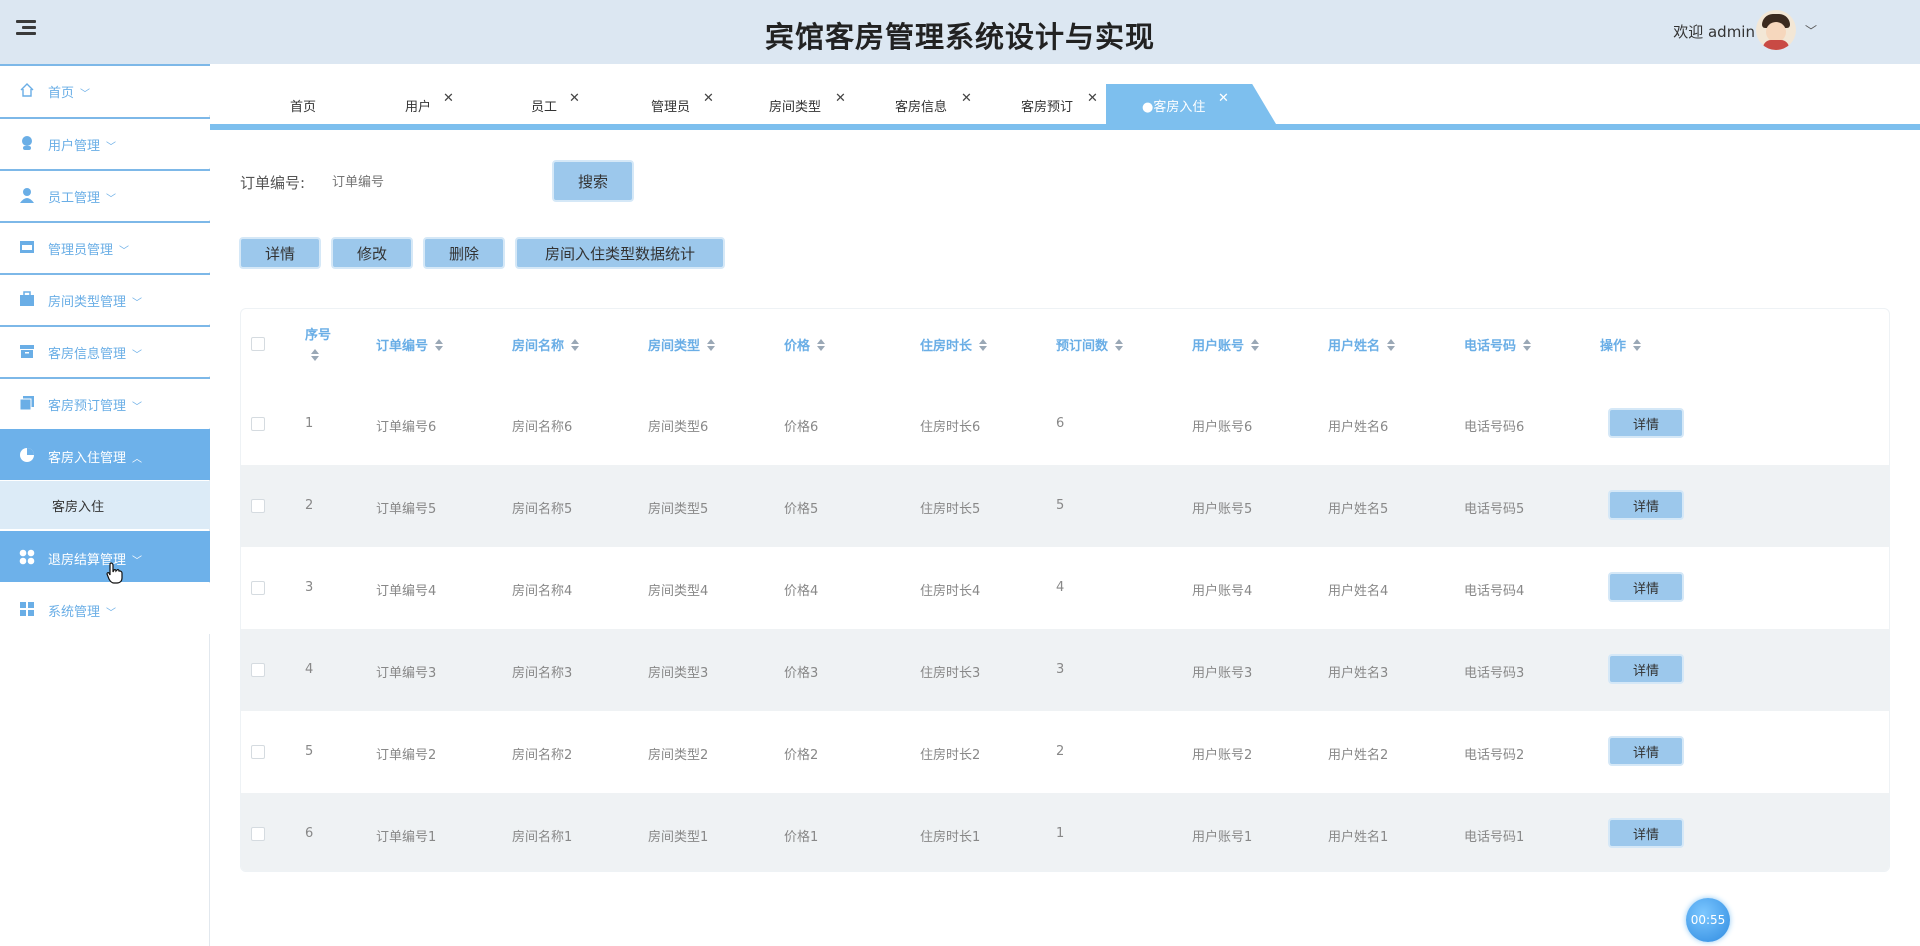  What do you see at coordinates (1222, 755) in the screenshot?
I see `cell-account: 用户账号2` at bounding box center [1222, 755].